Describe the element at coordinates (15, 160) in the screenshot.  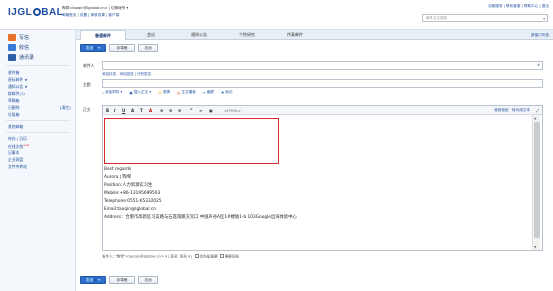
I see `tool-netdisk: 企业网盘` at that location.